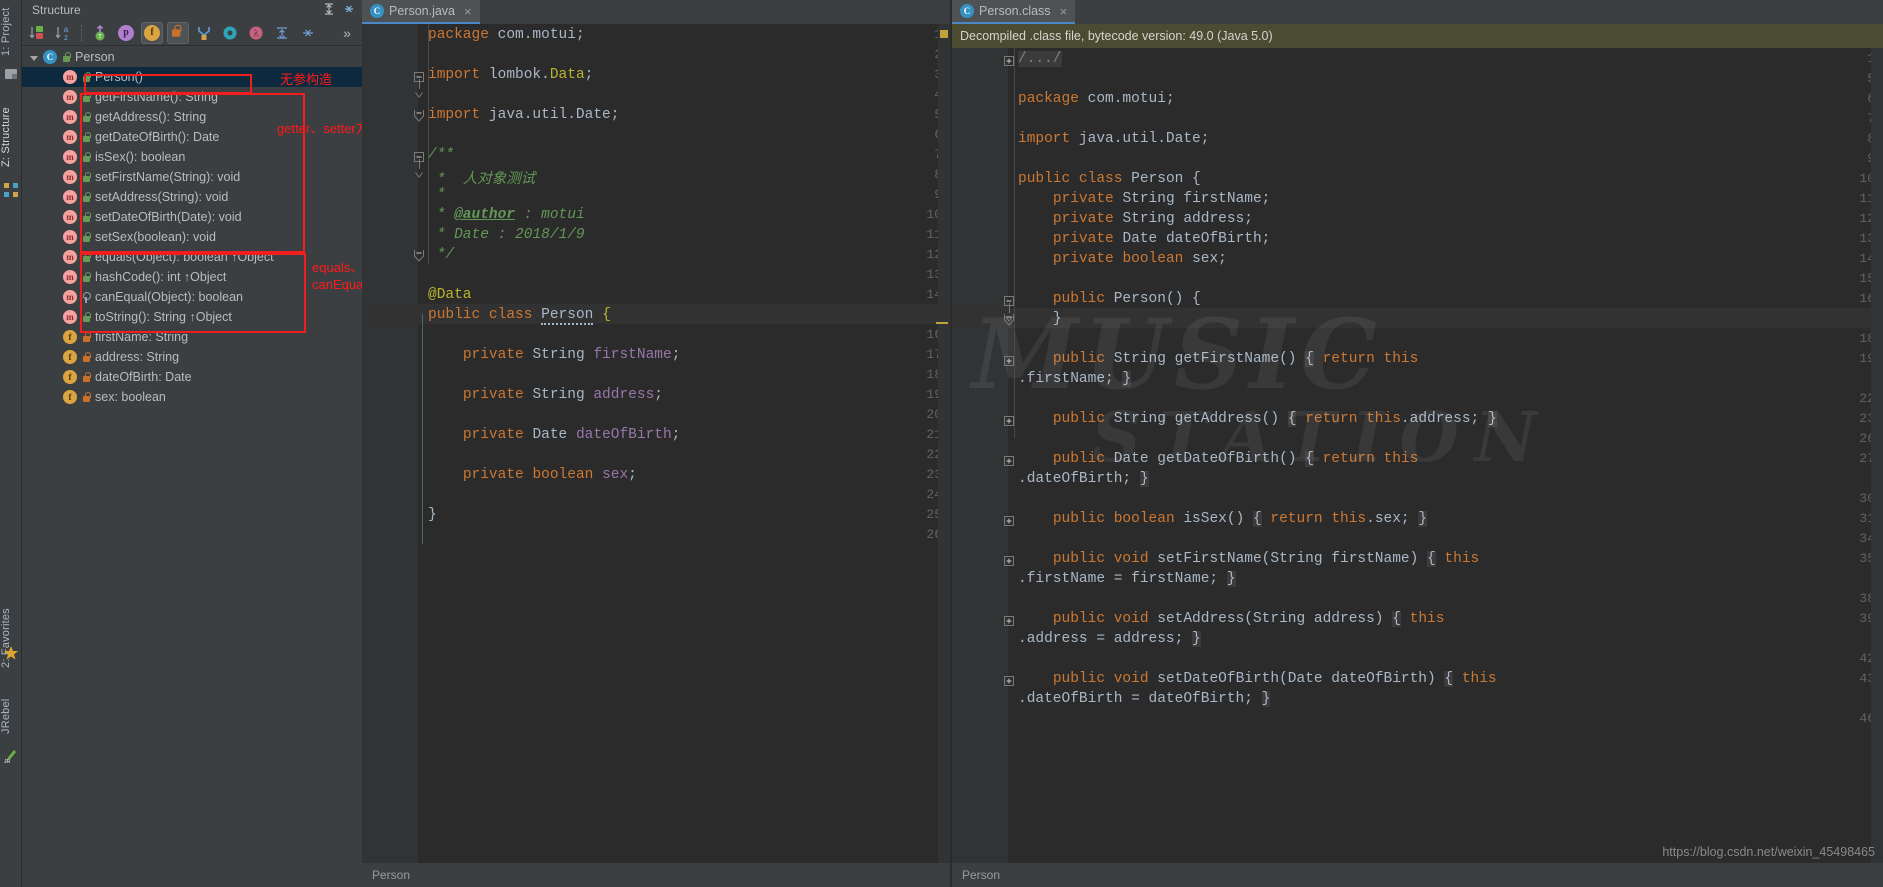  I want to click on current-line-marker, so click(942, 323).